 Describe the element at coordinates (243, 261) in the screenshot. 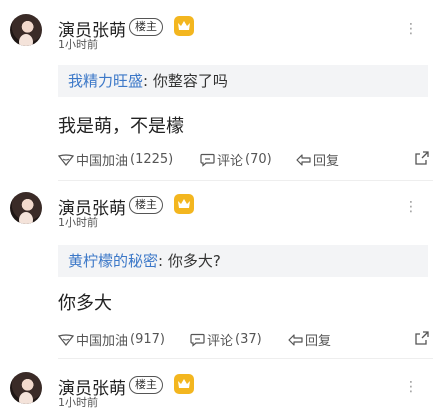

I see `quoted-reply: 黄柠檬的秘密: 你多大?` at that location.